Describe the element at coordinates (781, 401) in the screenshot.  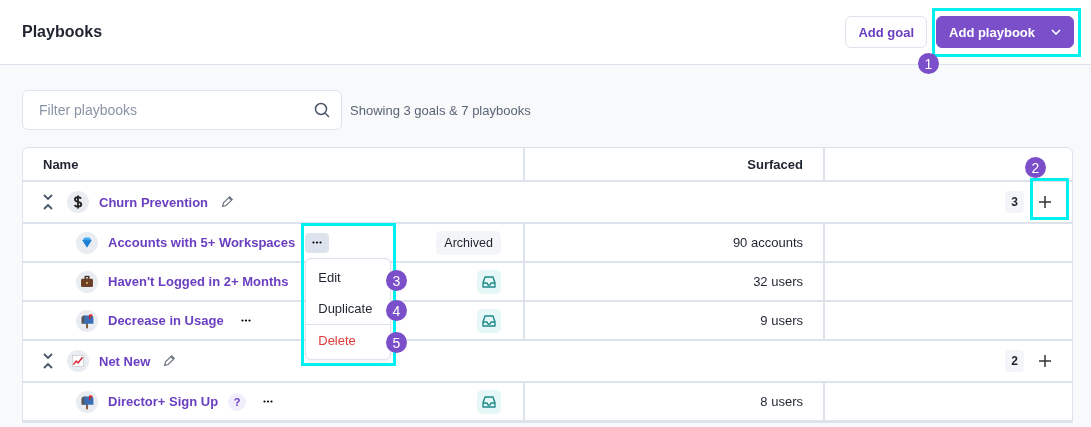
I see `surfaced-count: 8 users` at that location.